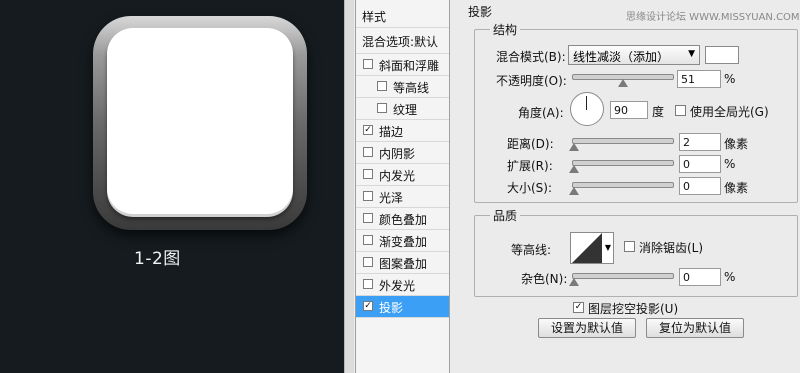 The height and width of the screenshot is (373, 800). Describe the element at coordinates (587, 328) in the screenshot. I see `make-default-button: 设置为默认值` at that location.